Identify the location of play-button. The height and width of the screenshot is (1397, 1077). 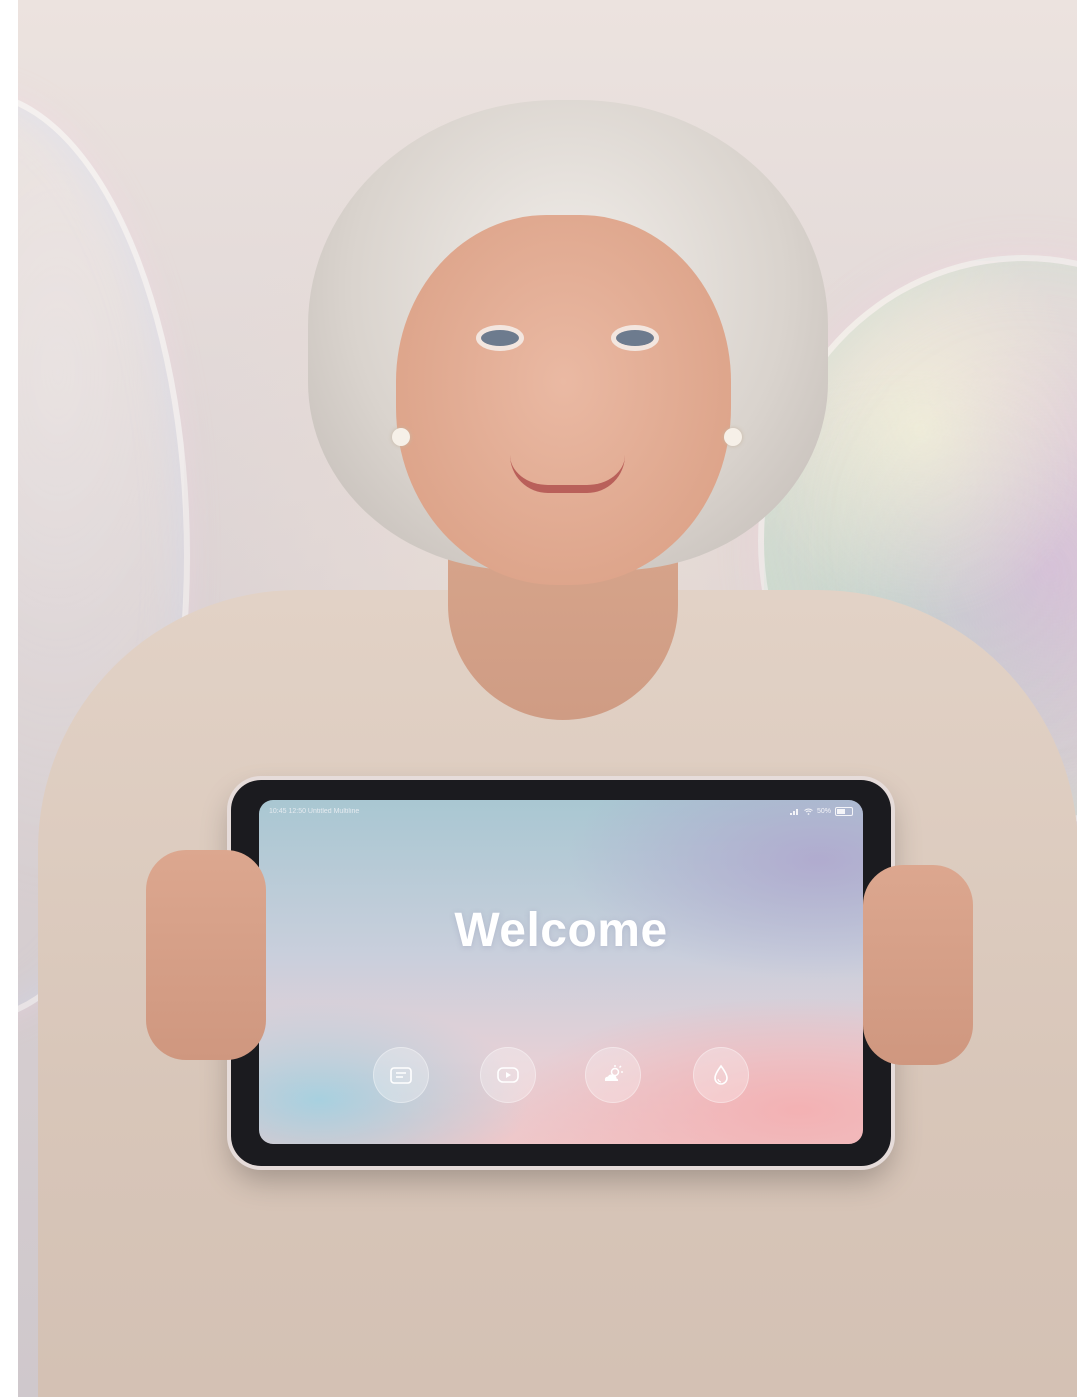
(508, 1075).